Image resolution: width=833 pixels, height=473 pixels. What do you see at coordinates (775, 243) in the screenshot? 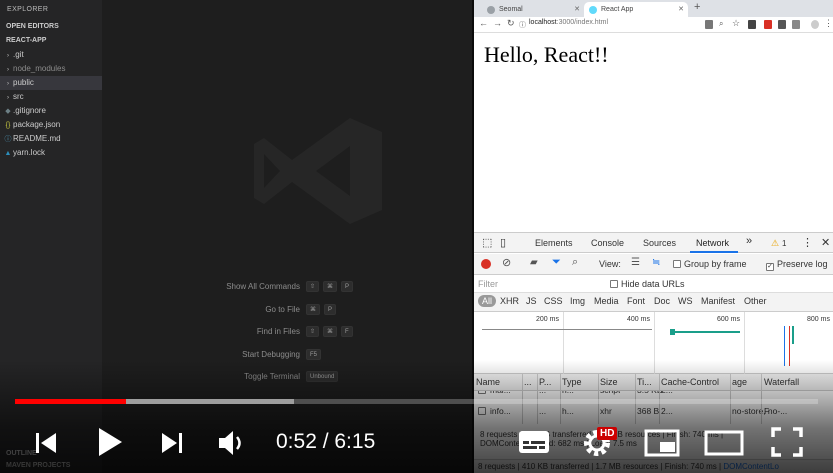
I see `warning-icon: ⚠` at bounding box center [775, 243].